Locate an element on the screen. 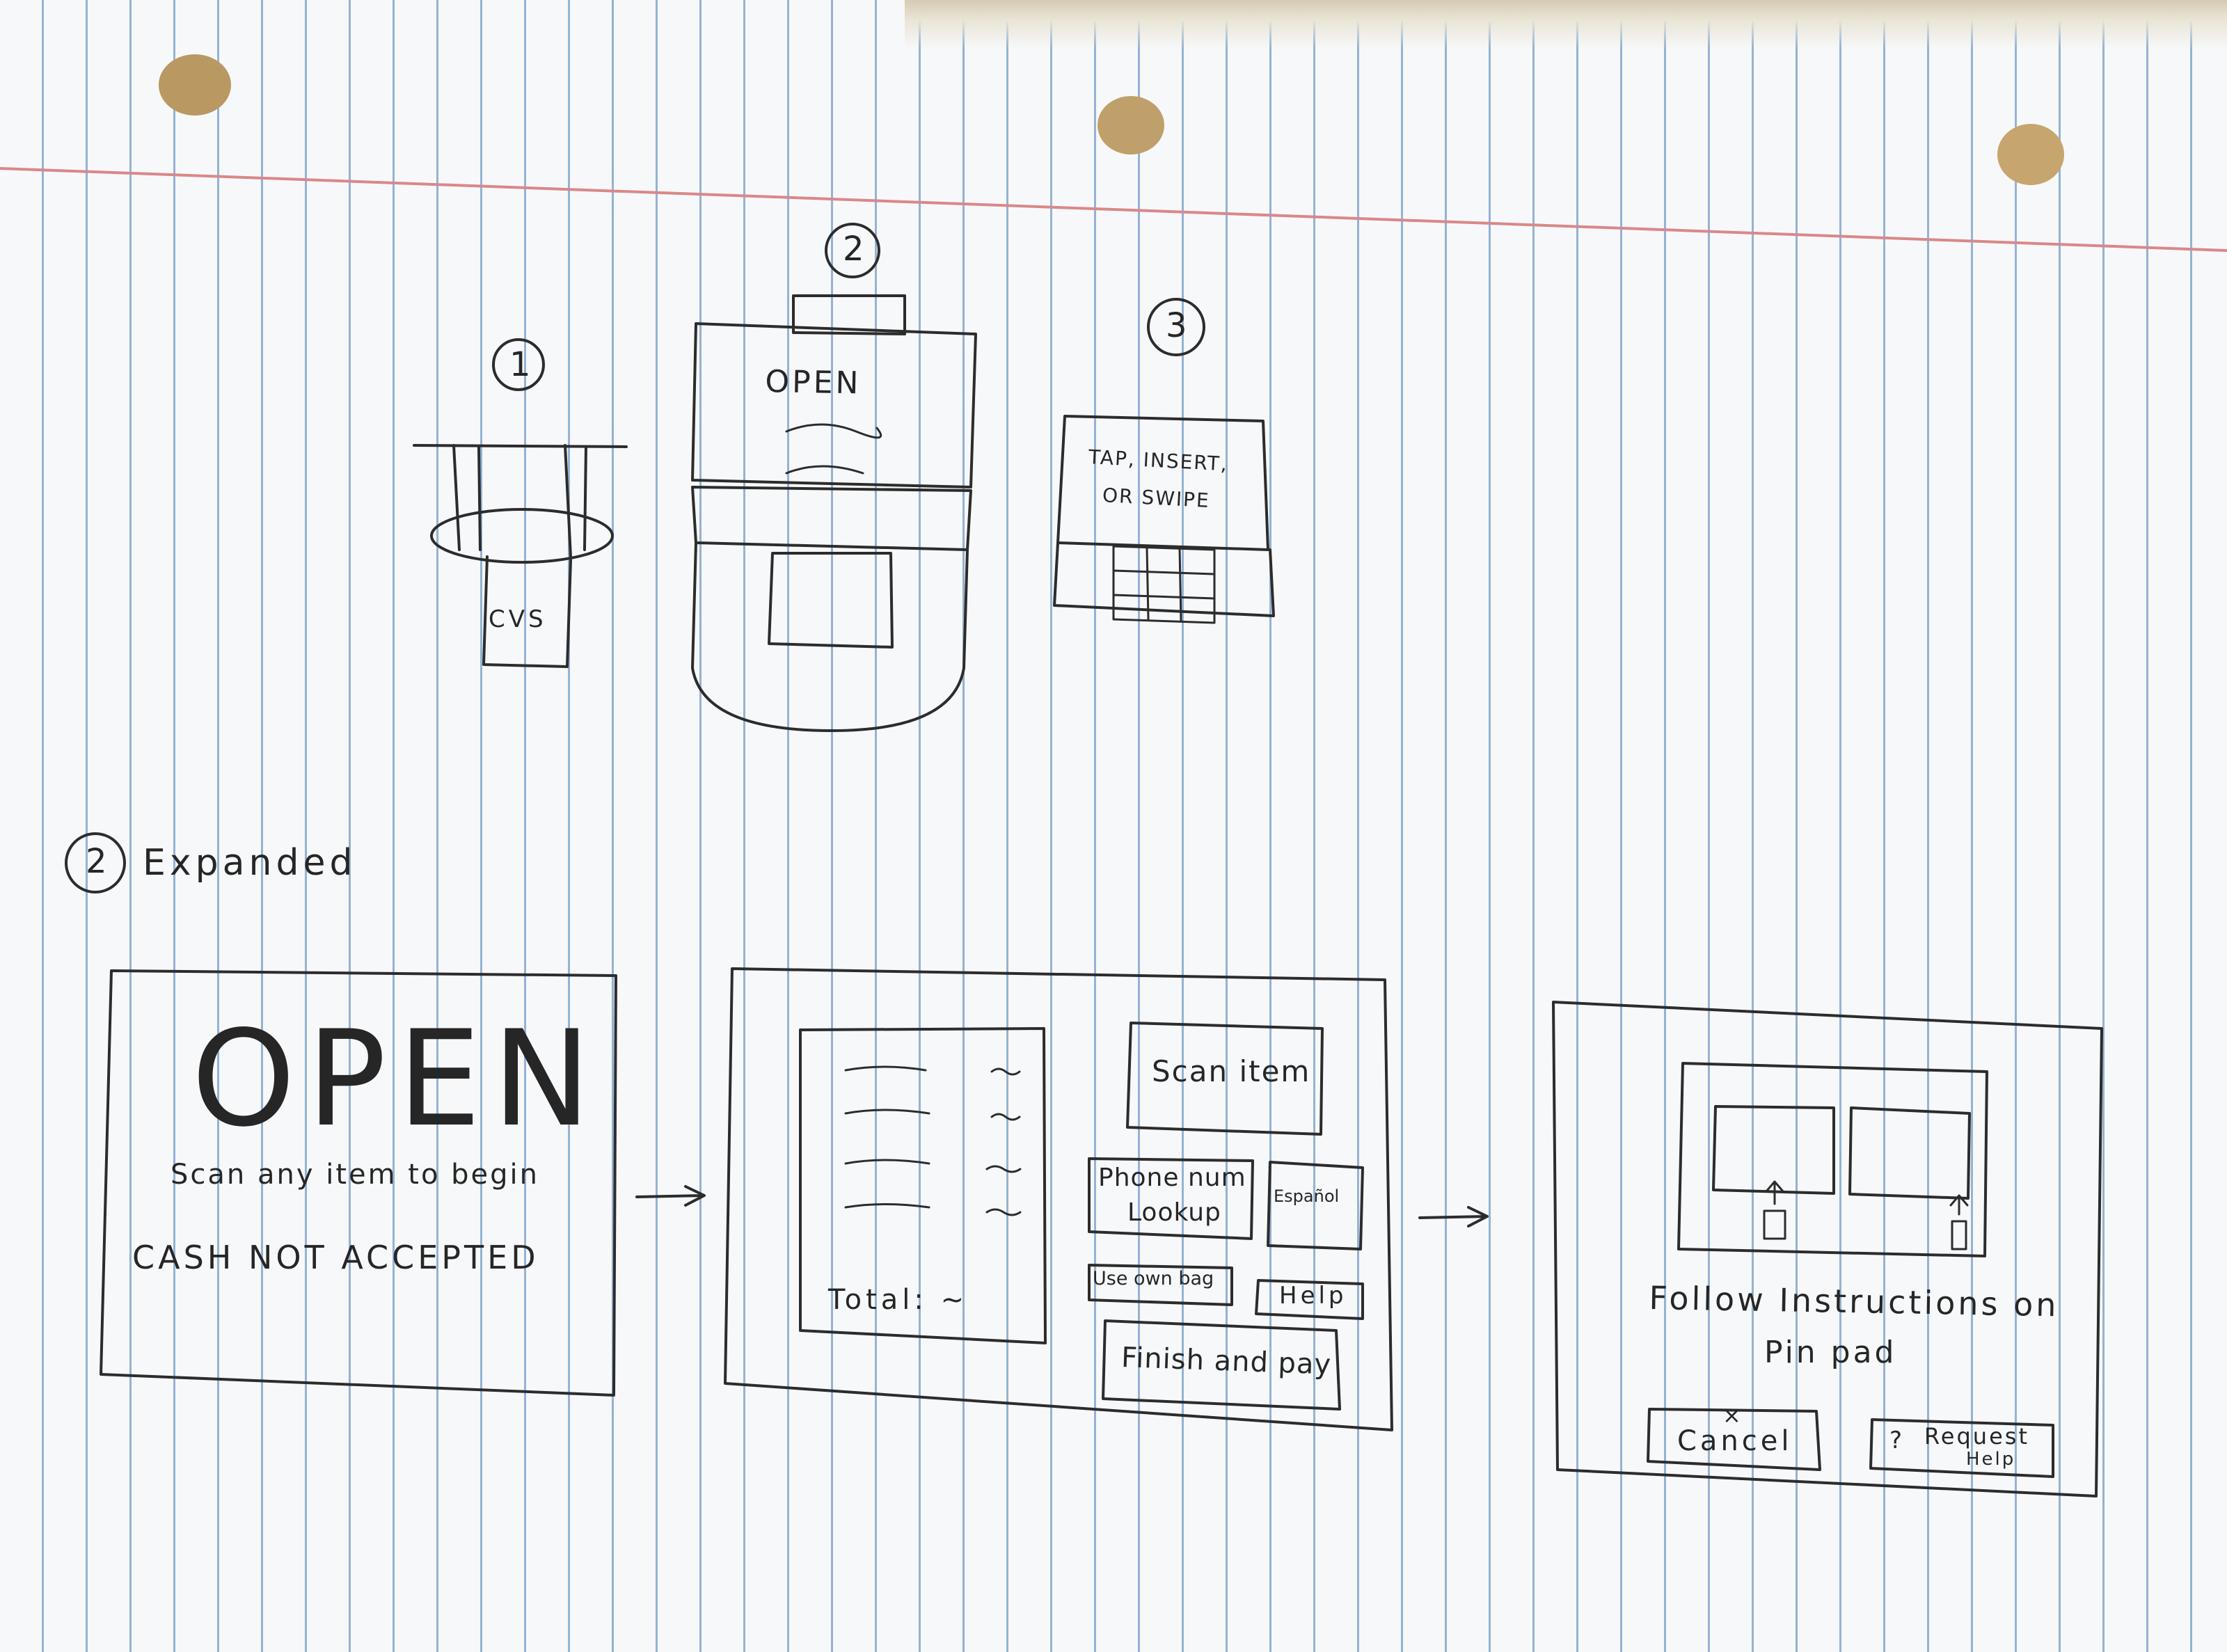 The height and width of the screenshot is (1652, 2227). request-help-button-line2: Help is located at coordinates (1990, 1459).